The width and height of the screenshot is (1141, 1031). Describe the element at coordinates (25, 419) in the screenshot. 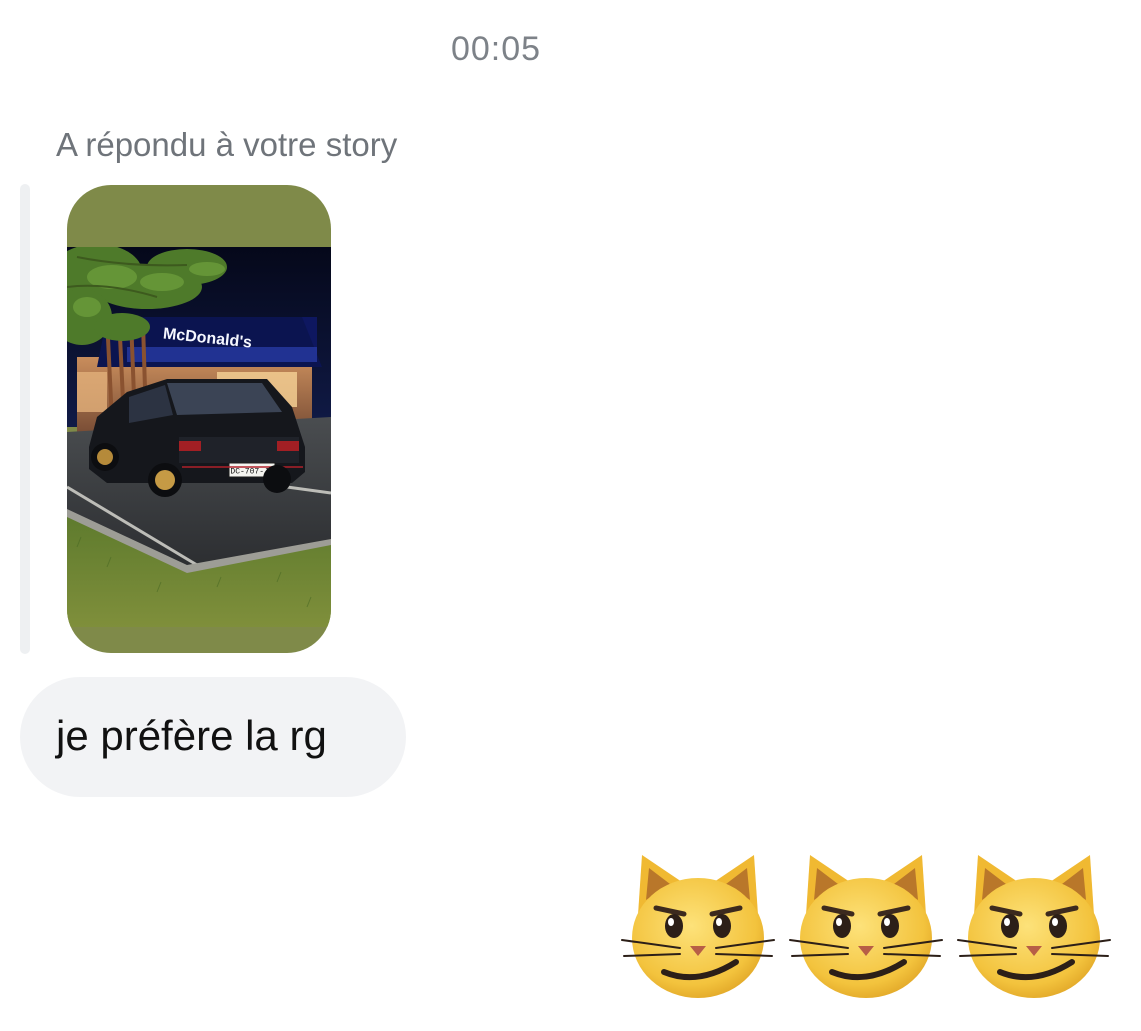

I see `reply-indicator-bar` at that location.